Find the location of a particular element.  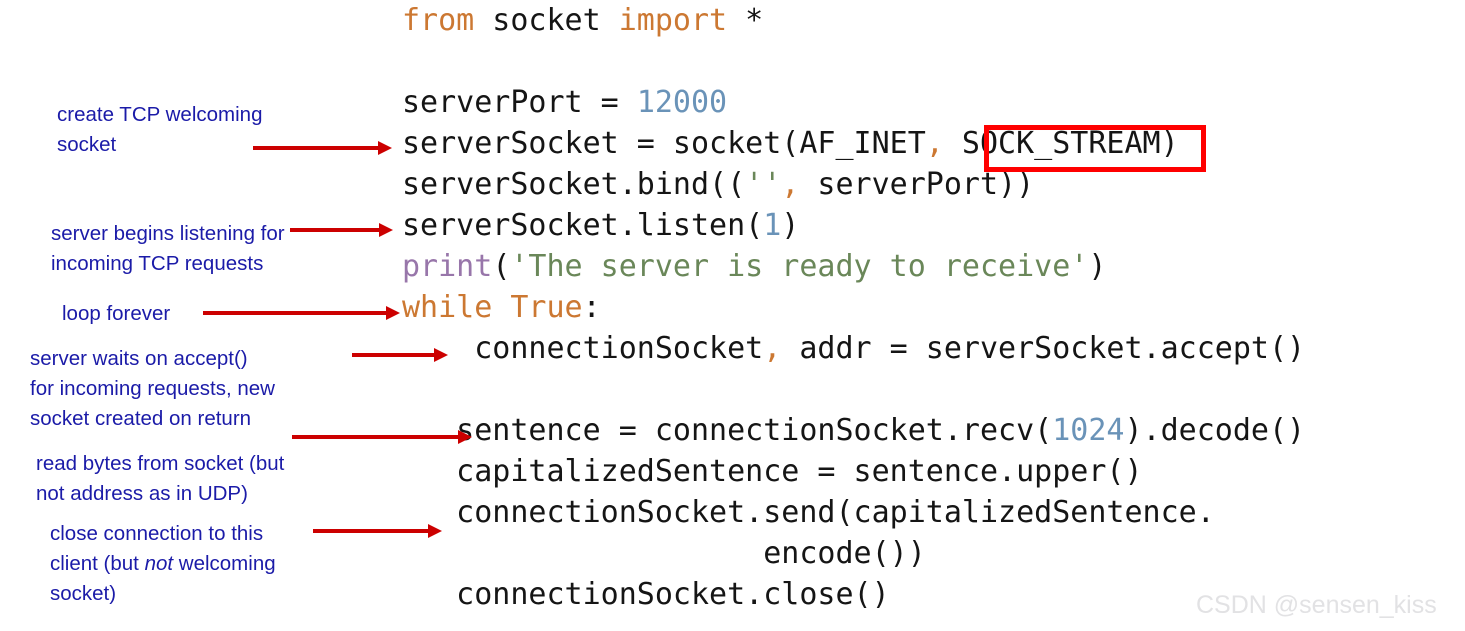

annotation-loop-forever: loop forever is located at coordinates (116, 313).